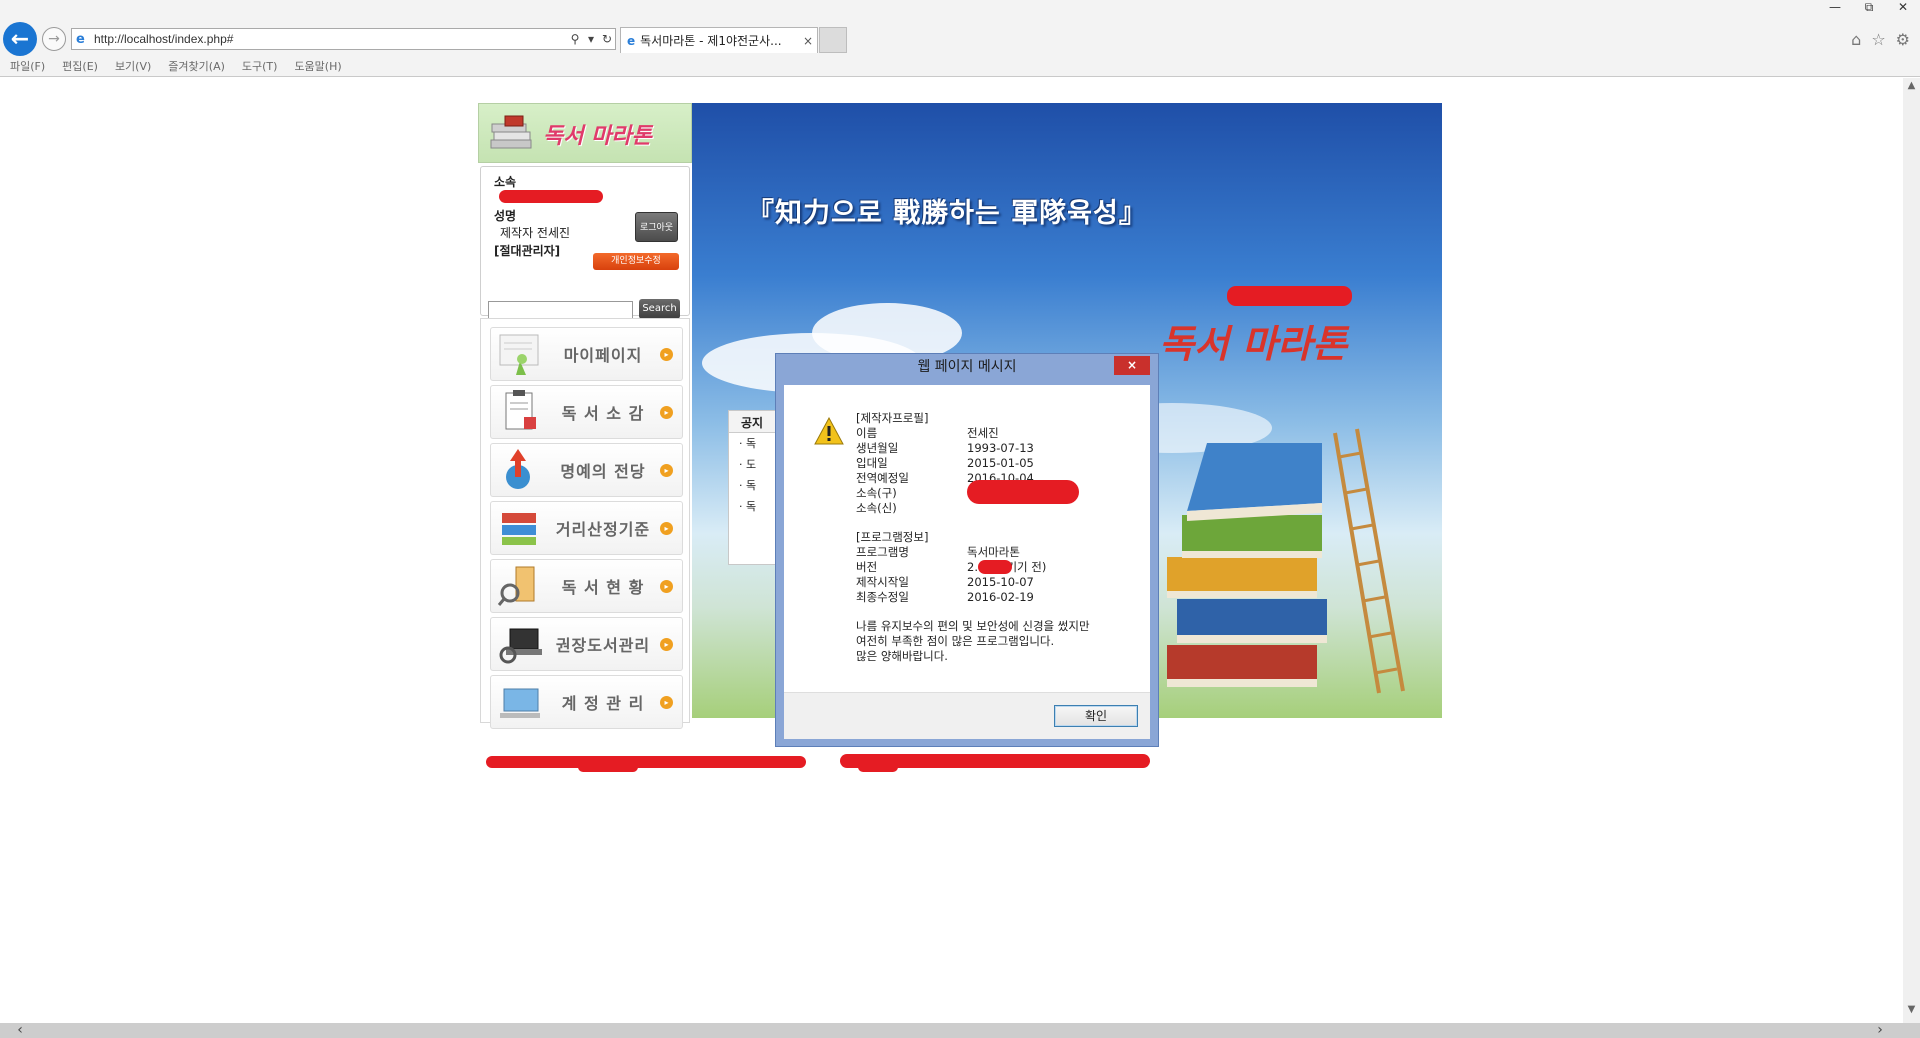 Image resolution: width=1920 pixels, height=1038 pixels. I want to click on profile-label: 이름, so click(867, 433).